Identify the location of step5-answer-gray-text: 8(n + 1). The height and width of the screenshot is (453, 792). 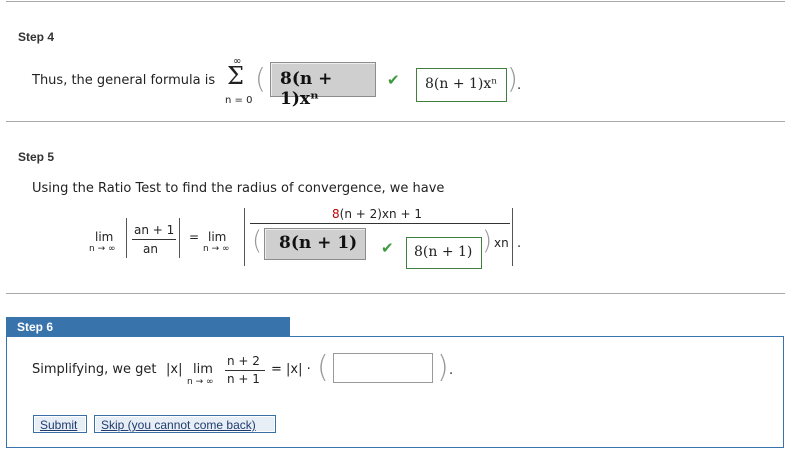
(318, 243).